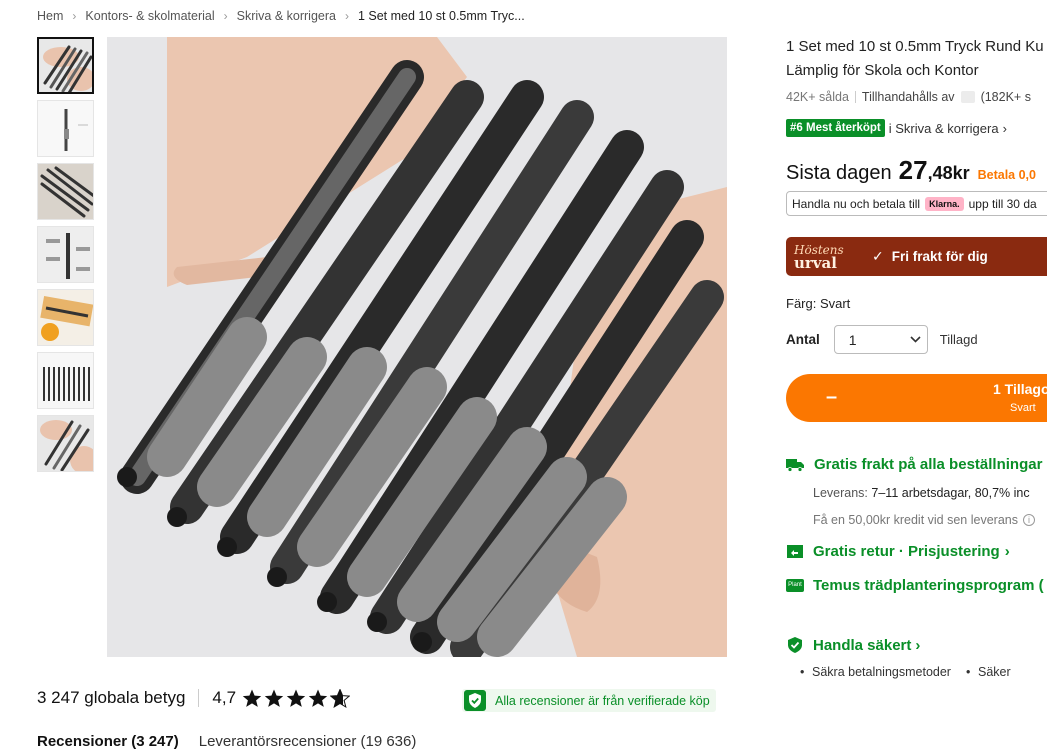  I want to click on credit-text: Få en 50,00kr kredit vid sen leverans, so click(915, 520).